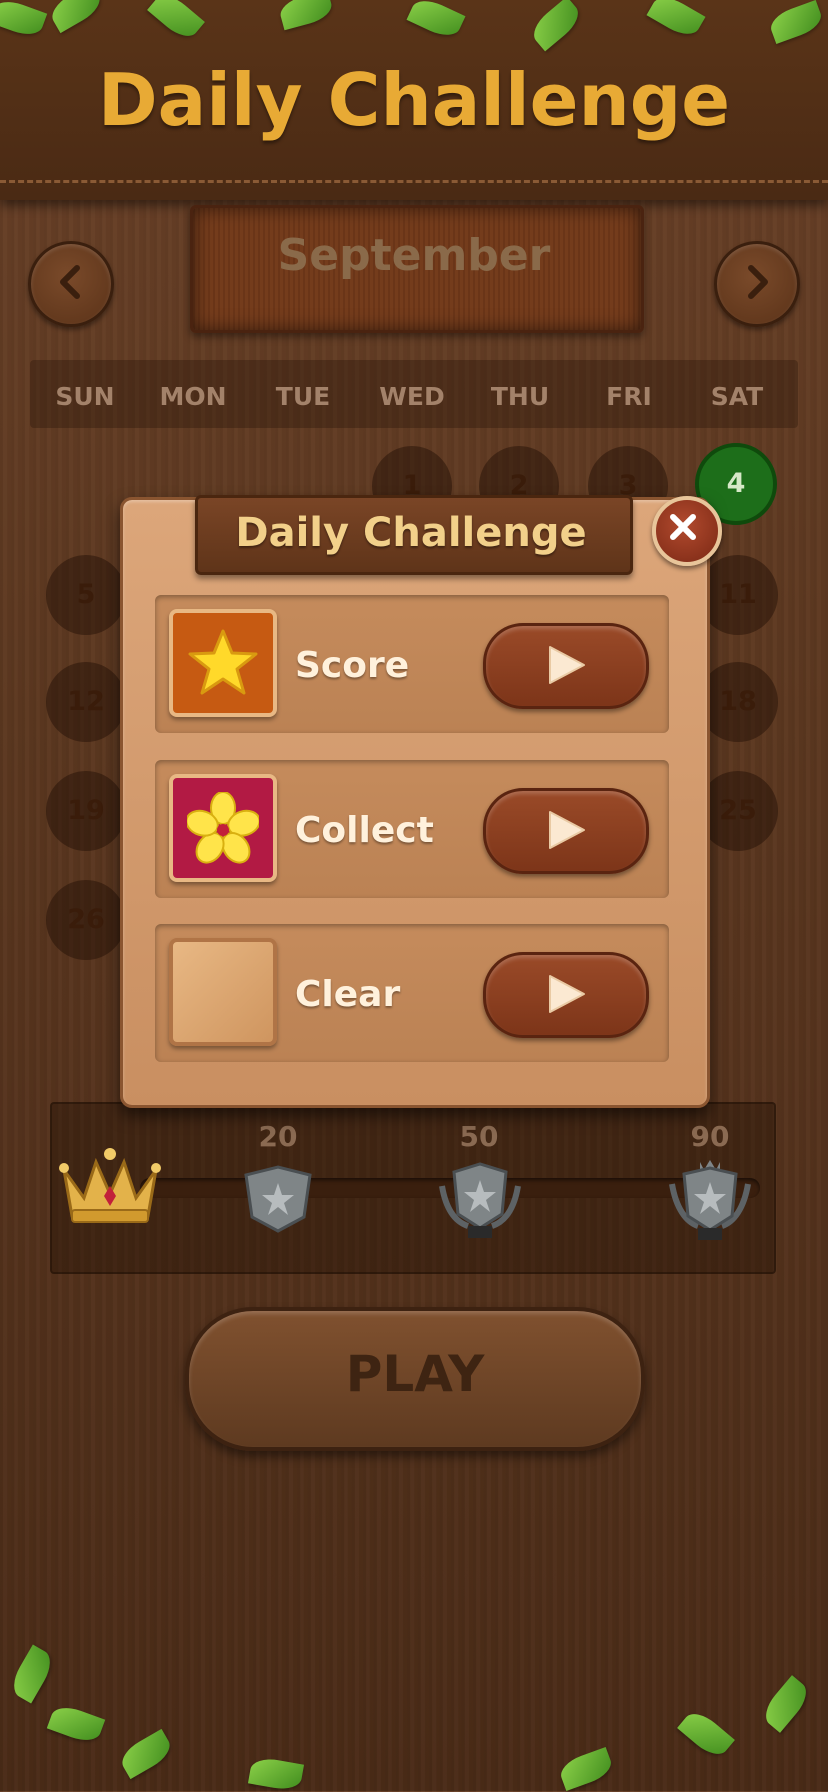 The image size is (828, 1792). What do you see at coordinates (193, 396) in the screenshot?
I see `weekday-mon: MON` at bounding box center [193, 396].